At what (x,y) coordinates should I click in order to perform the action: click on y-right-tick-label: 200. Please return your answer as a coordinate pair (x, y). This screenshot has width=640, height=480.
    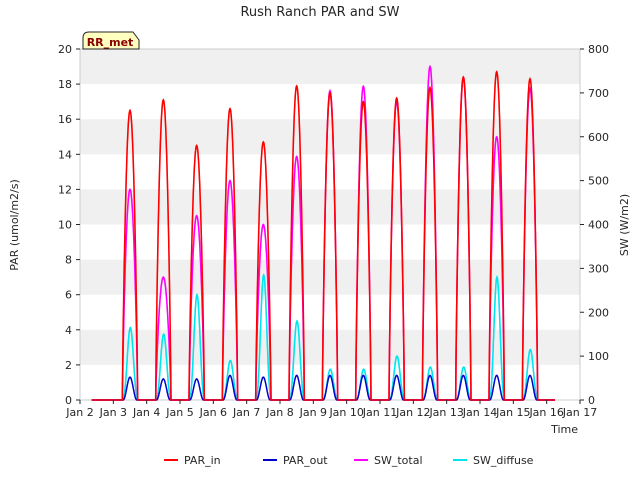
    Looking at the image, I should click on (598, 312).